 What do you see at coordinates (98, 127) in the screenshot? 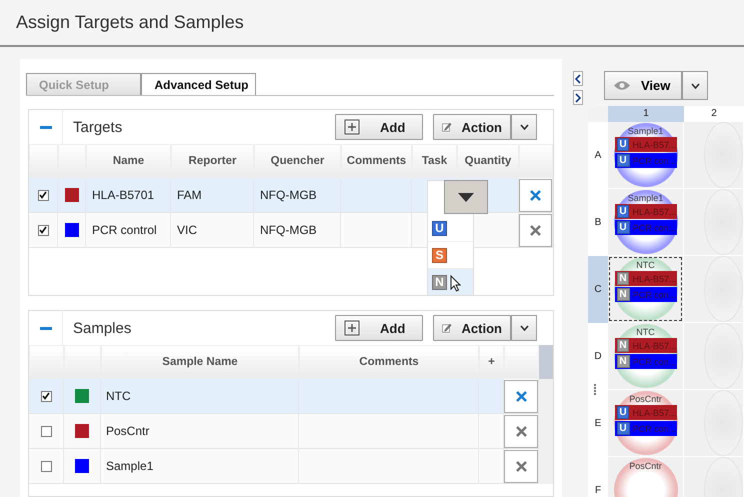
I see `panel-title: Targets` at bounding box center [98, 127].